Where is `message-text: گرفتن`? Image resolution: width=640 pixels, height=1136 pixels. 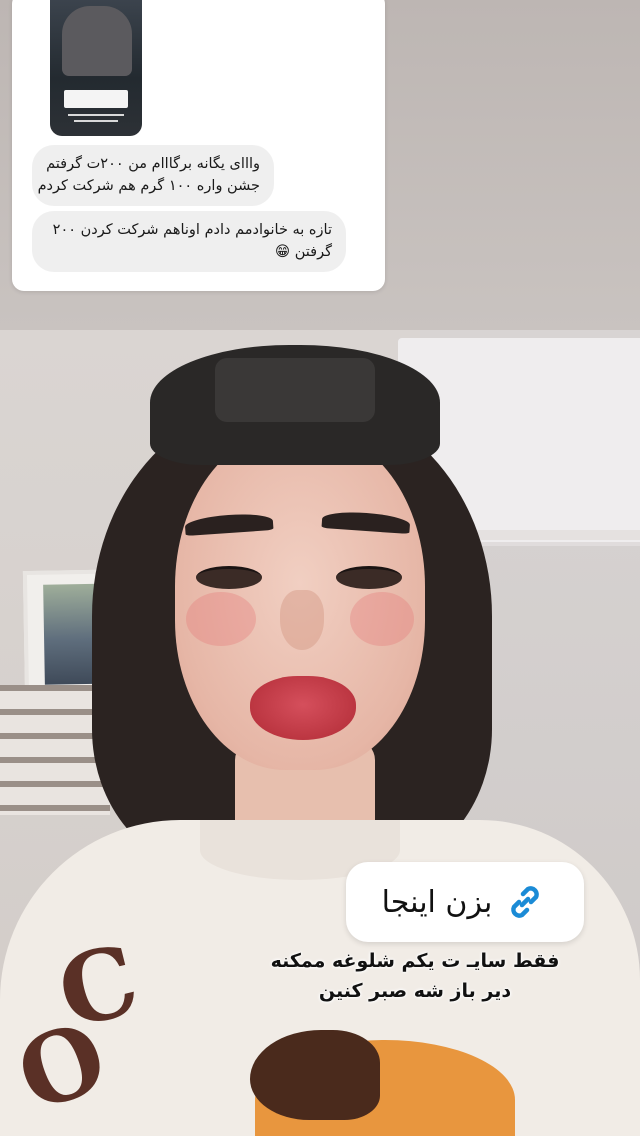
message-text: گرفتن is located at coordinates (313, 252).